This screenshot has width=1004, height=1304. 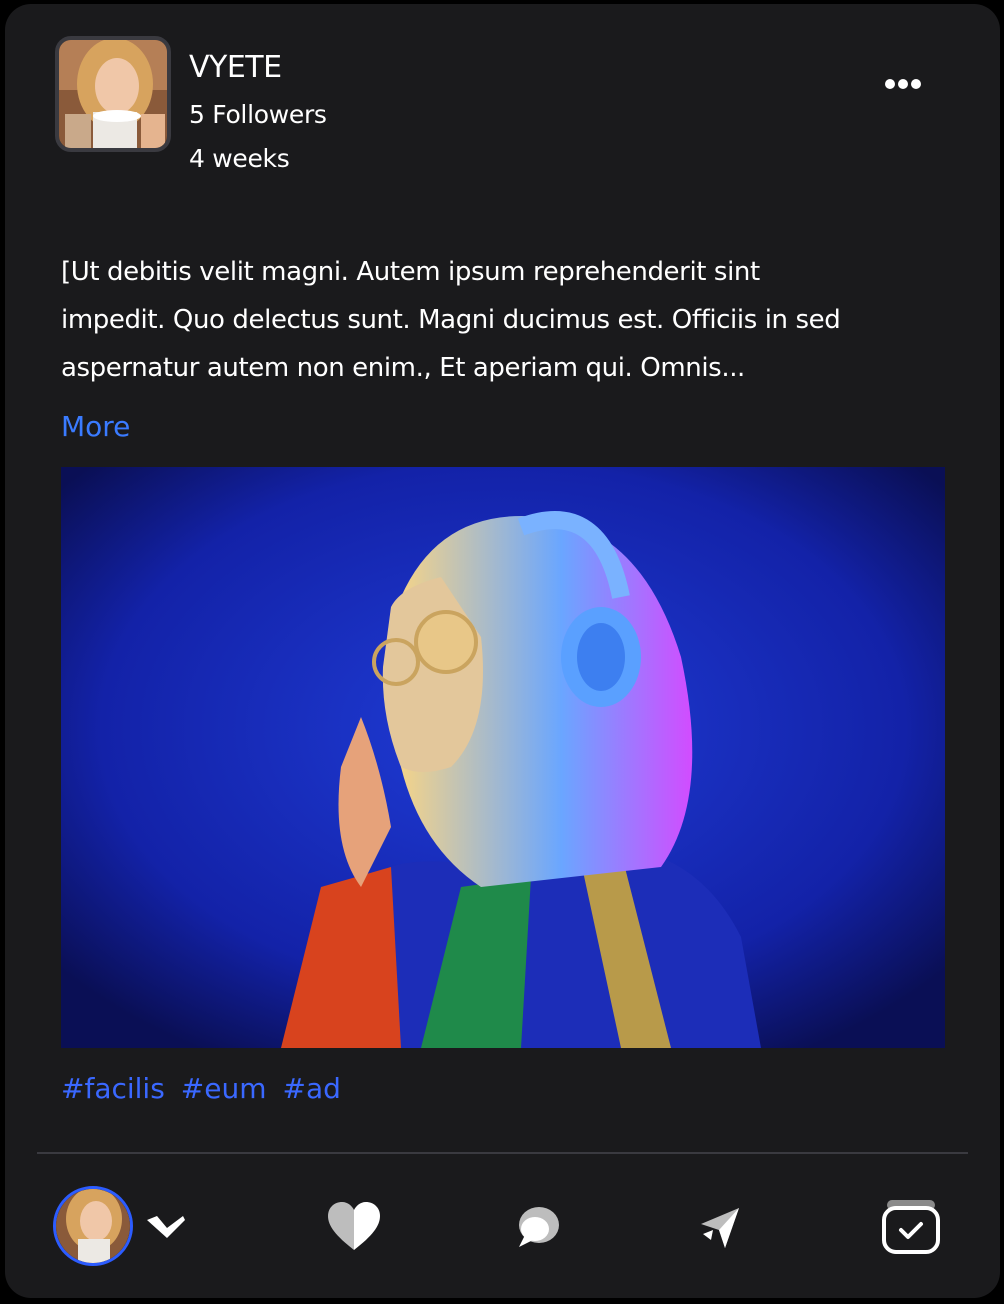 I want to click on hashtag: #ad, so click(x=312, y=1088).